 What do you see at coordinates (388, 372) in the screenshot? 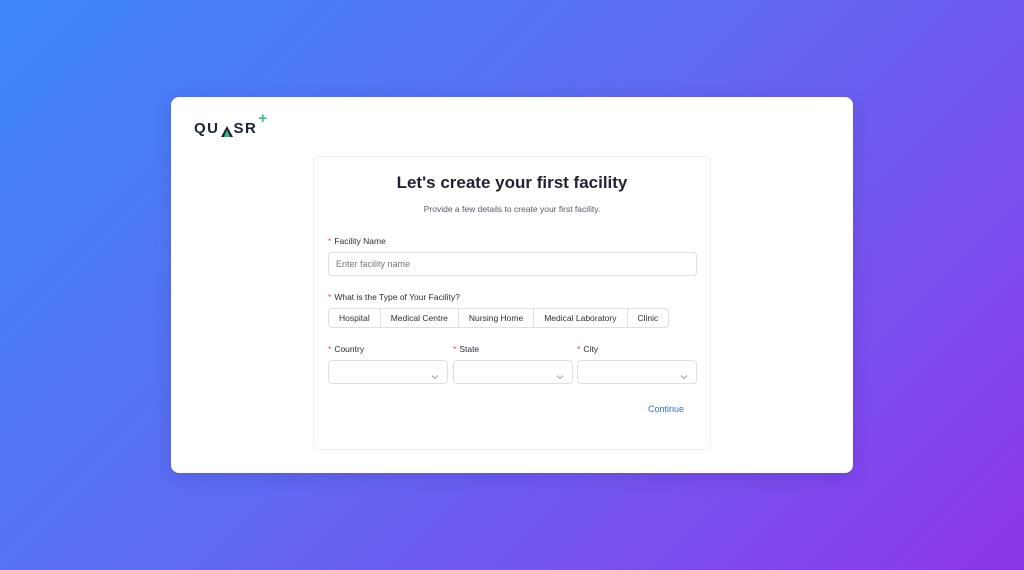
I see `country-select` at bounding box center [388, 372].